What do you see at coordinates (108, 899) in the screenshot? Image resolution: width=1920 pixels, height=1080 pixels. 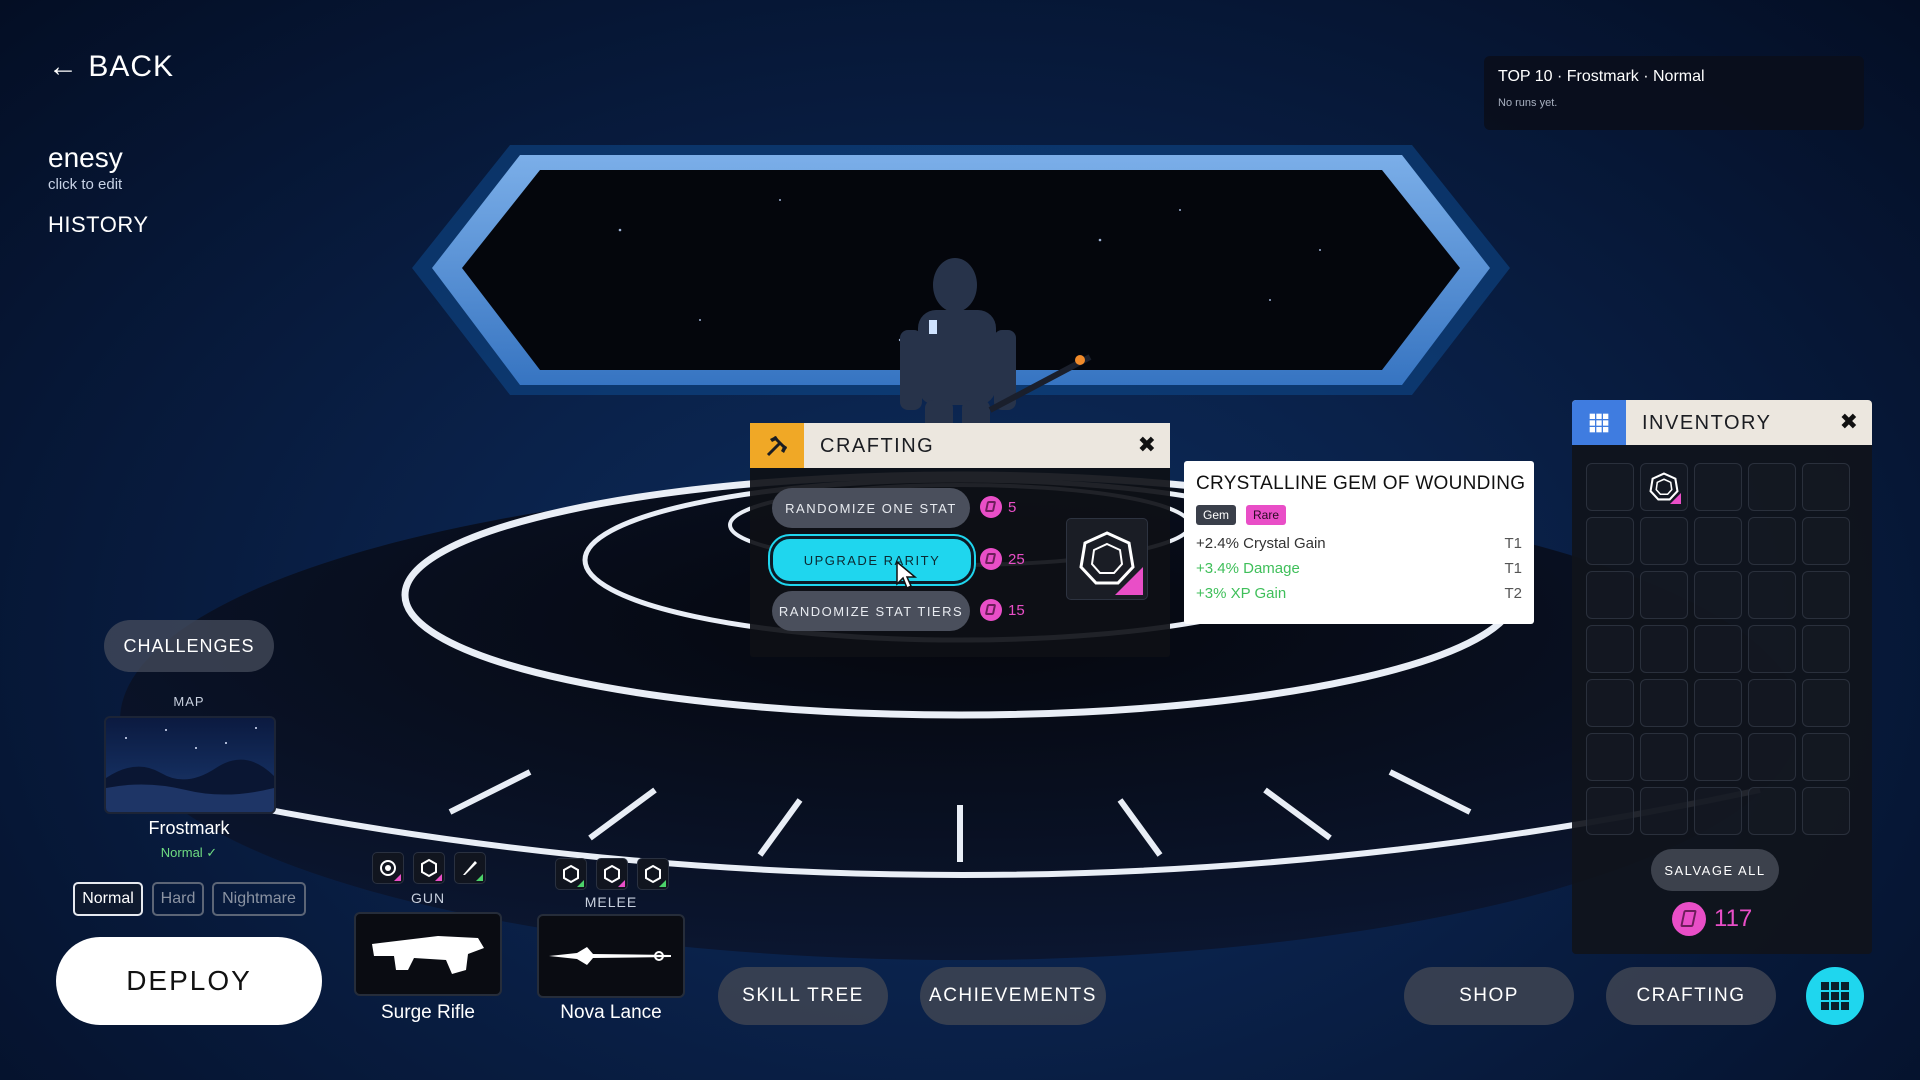 I see `difficulty-normal-button: Normal` at bounding box center [108, 899].